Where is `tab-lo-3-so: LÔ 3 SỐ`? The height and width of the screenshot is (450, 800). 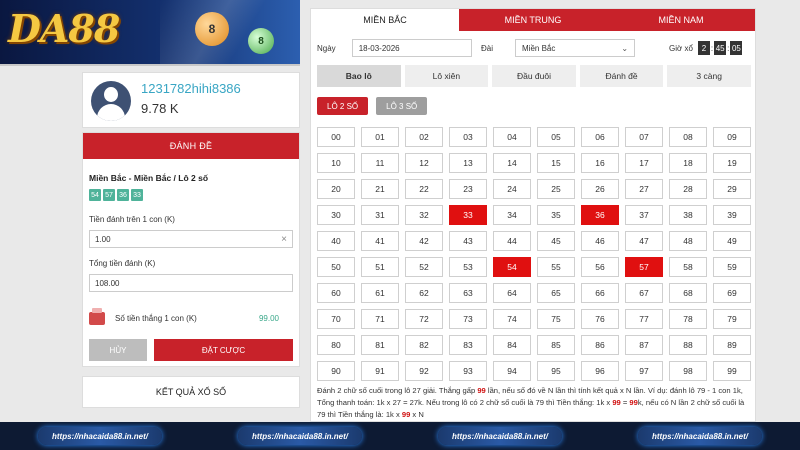
tab-lo-3-so: LÔ 3 SỐ is located at coordinates (402, 106).